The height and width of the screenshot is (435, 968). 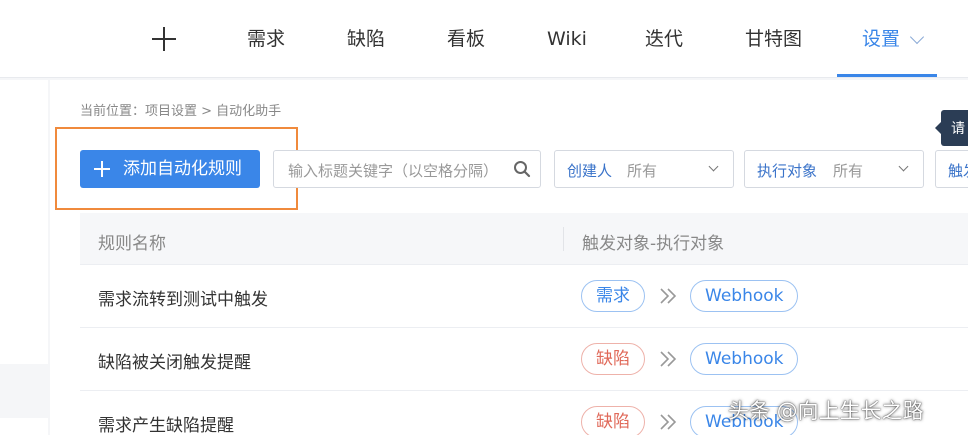 I want to click on tooltip: 请, so click(x=951, y=128).